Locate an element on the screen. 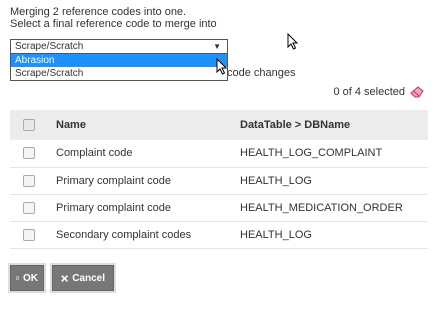 Image resolution: width=444 pixels, height=317 pixels. close-icon is located at coordinates (64, 278).